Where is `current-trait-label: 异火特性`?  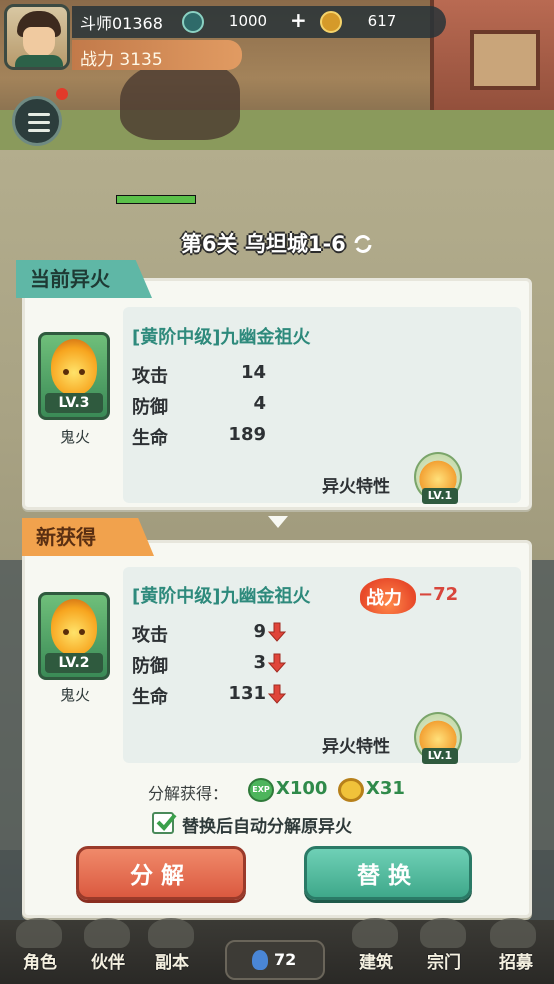
current-trait-label: 异火特性 is located at coordinates (356, 487).